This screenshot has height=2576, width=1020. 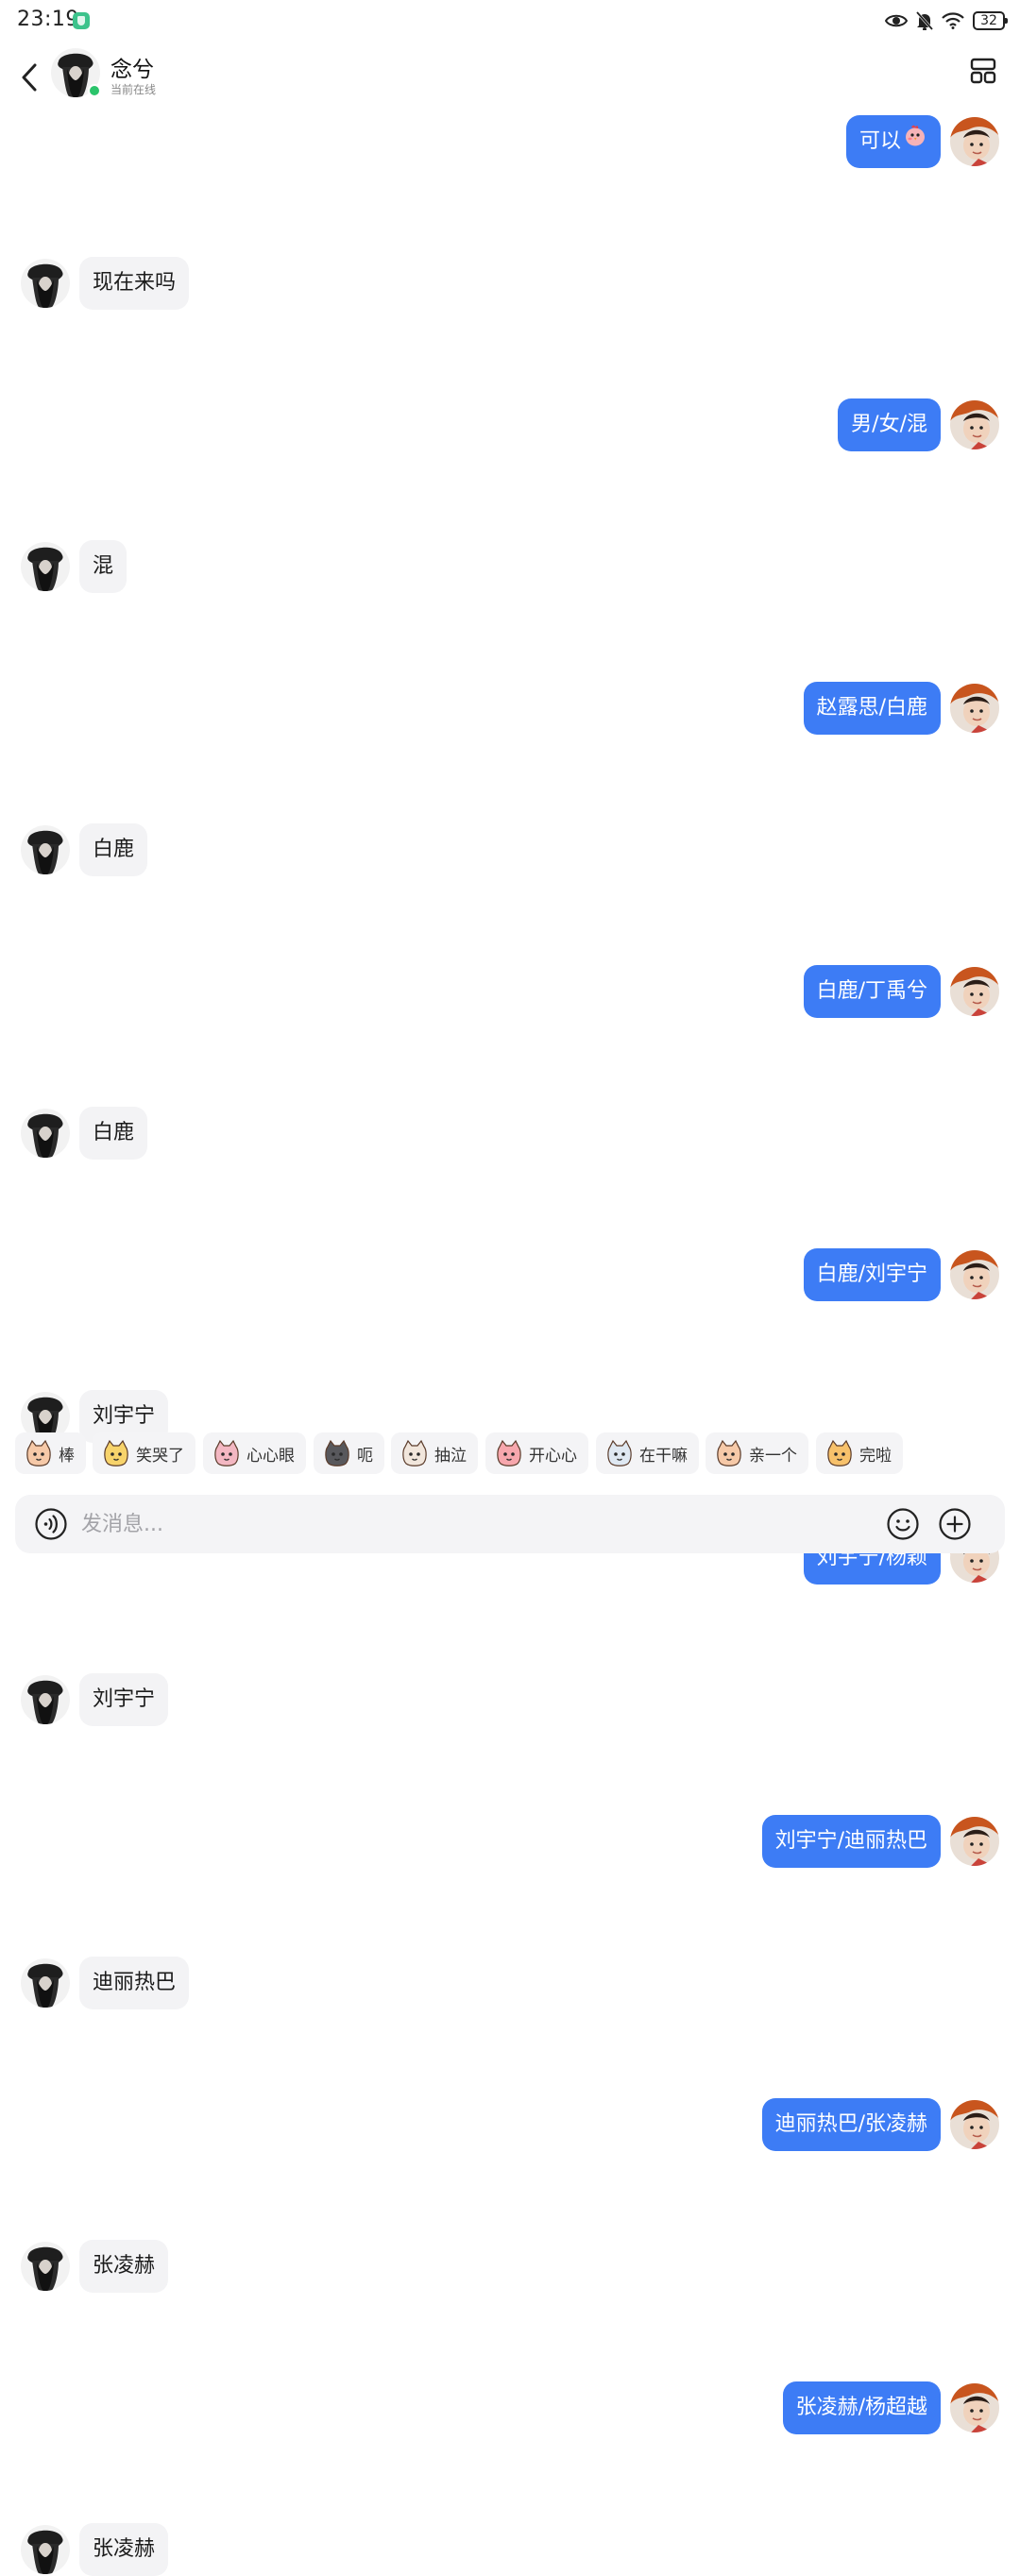 What do you see at coordinates (468, 1524) in the screenshot?
I see `message-input` at bounding box center [468, 1524].